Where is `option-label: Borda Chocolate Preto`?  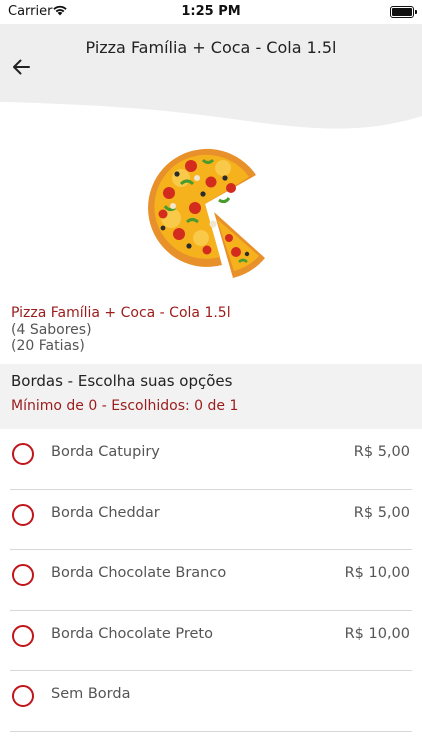 option-label: Borda Chocolate Preto is located at coordinates (132, 633).